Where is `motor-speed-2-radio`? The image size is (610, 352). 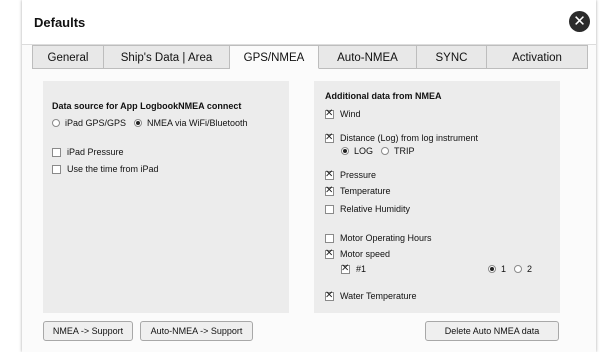
motor-speed-2-radio is located at coordinates (518, 269).